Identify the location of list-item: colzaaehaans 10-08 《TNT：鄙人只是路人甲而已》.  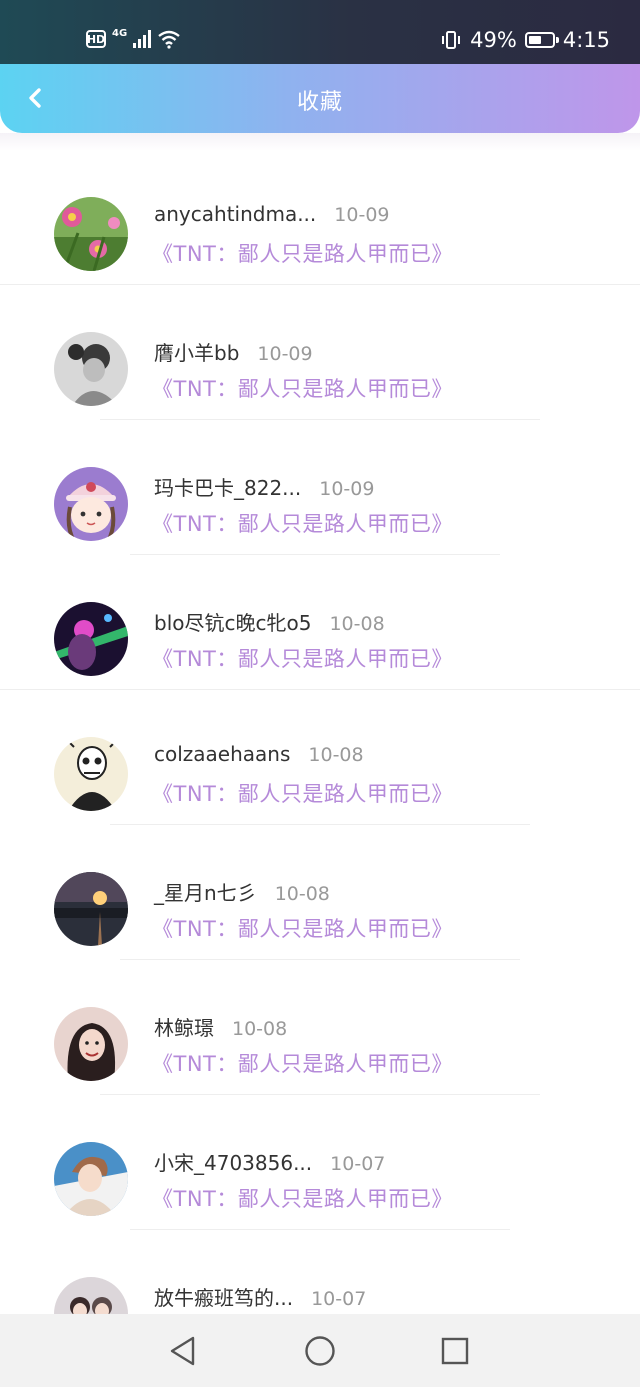
(320, 757).